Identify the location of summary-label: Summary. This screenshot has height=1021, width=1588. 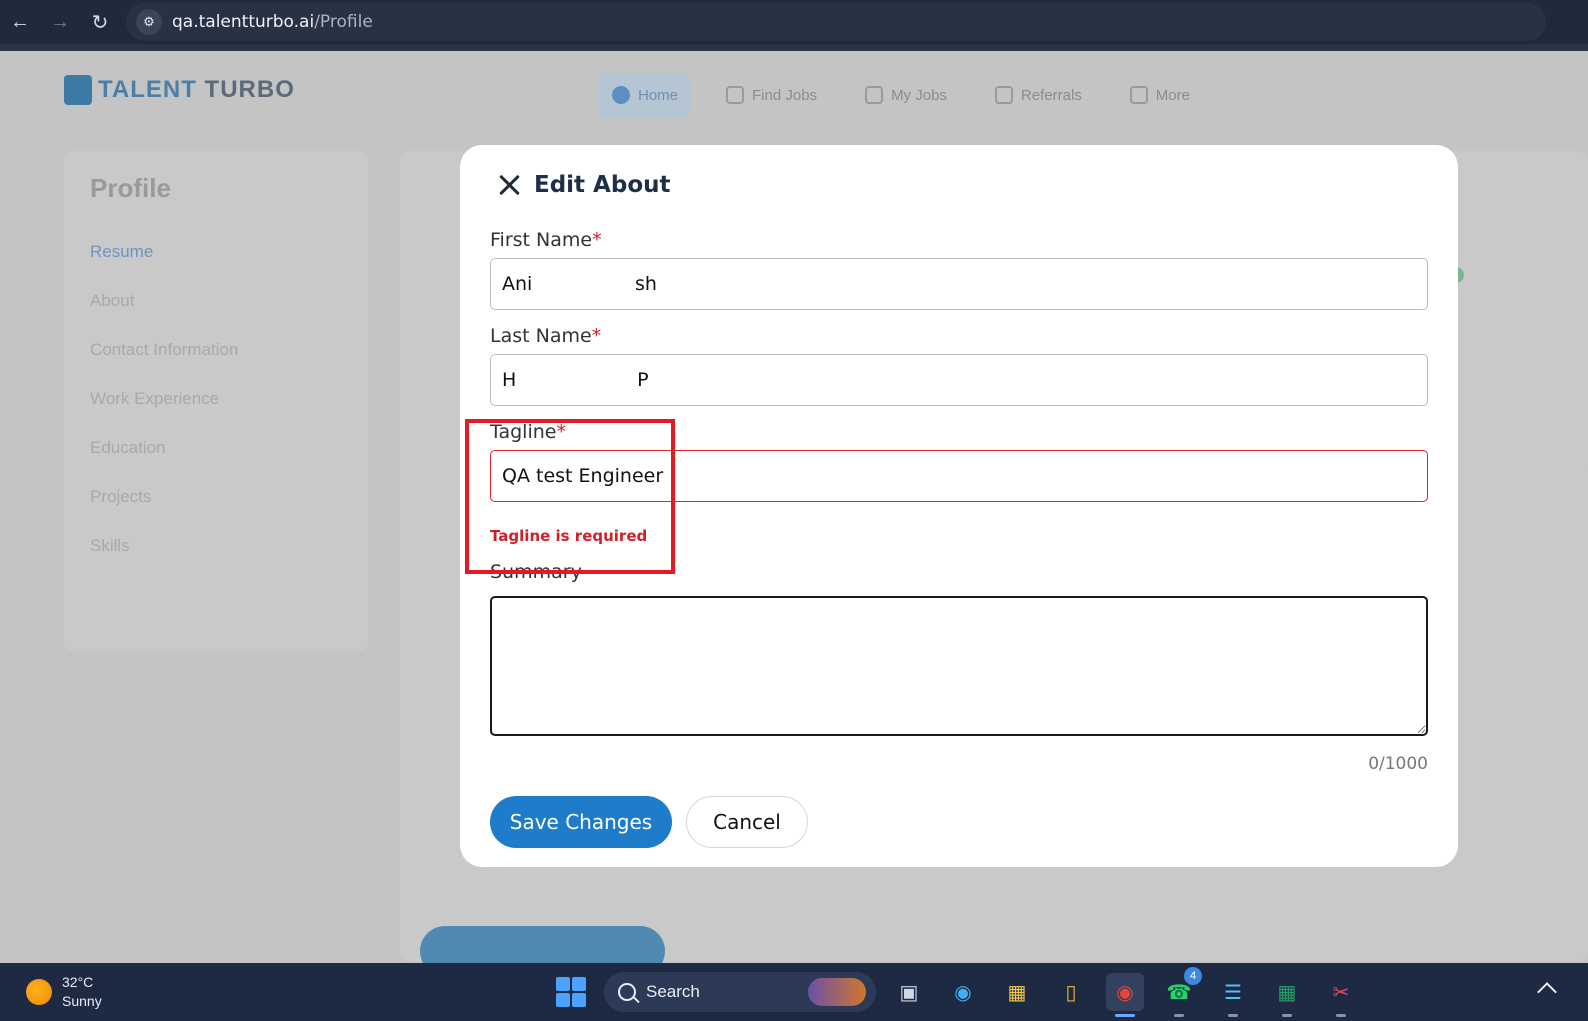
(536, 572).